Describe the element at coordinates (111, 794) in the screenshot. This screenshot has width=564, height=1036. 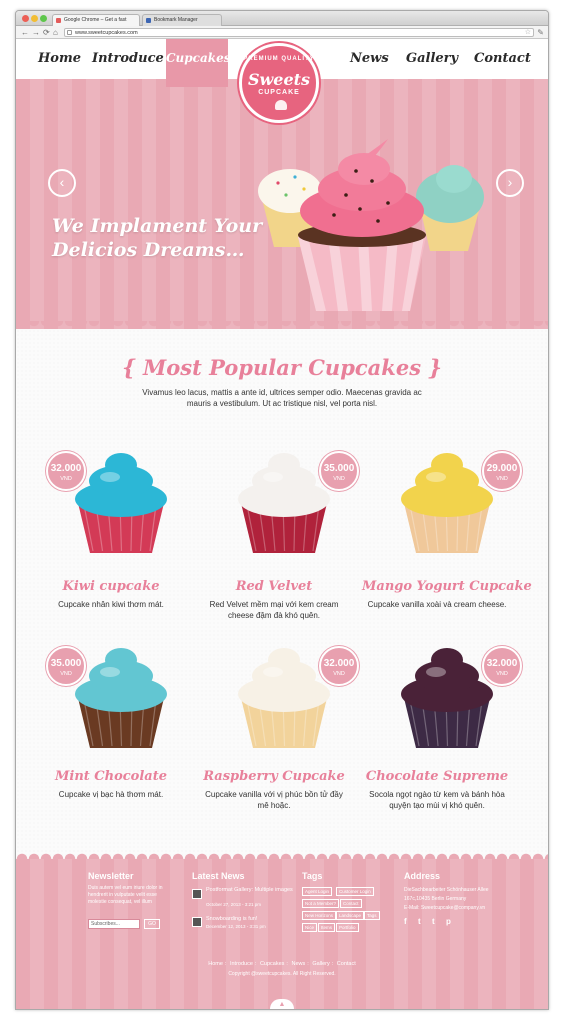
I see `product-description: Cupcake vị bạc hà thơm mát.` at that location.